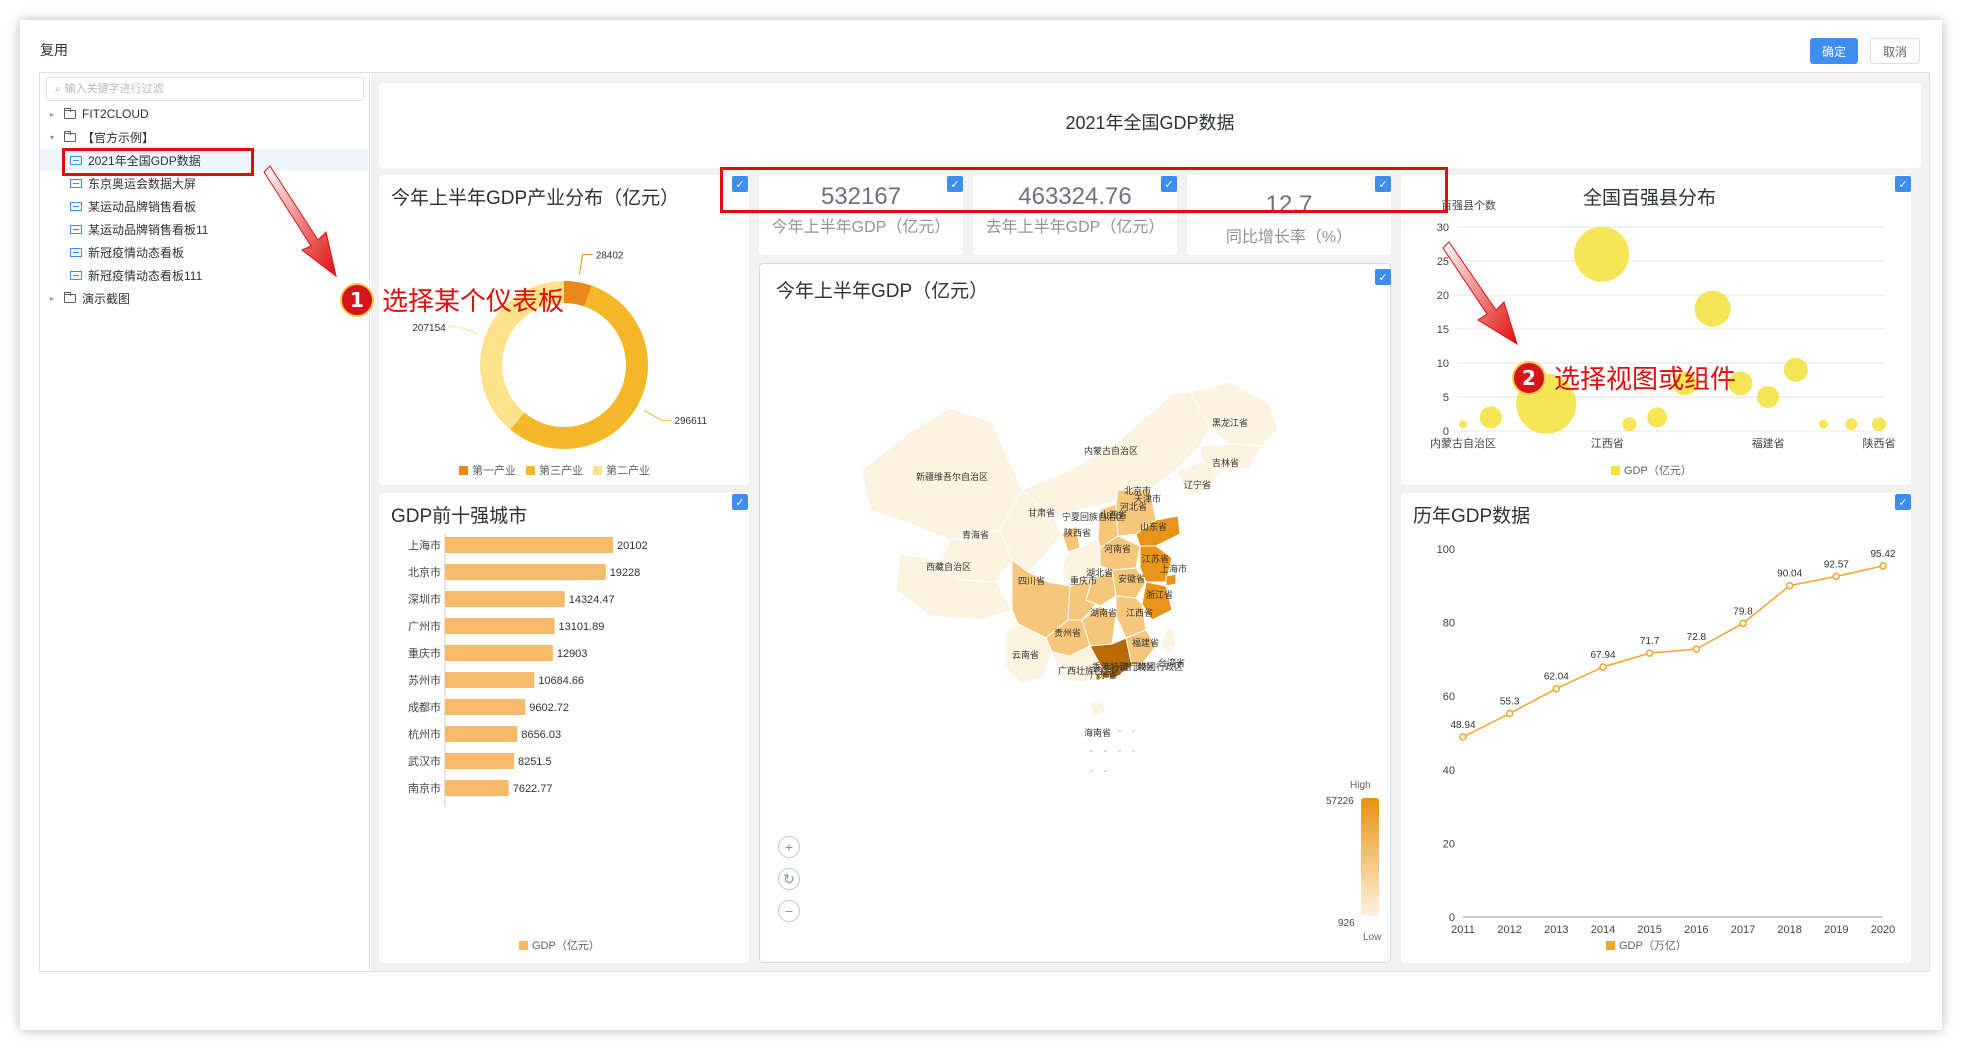 The width and height of the screenshot is (1963, 1052). Describe the element at coordinates (535, 762) in the screenshot. I see `bar-value-label: 8251.5` at that location.